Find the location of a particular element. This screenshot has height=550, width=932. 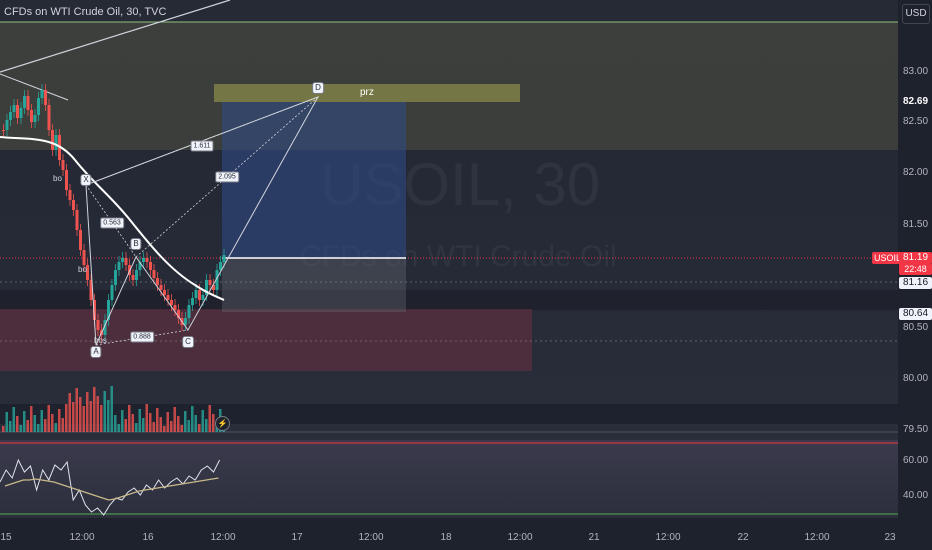

point-x-label: X is located at coordinates (86, 180).